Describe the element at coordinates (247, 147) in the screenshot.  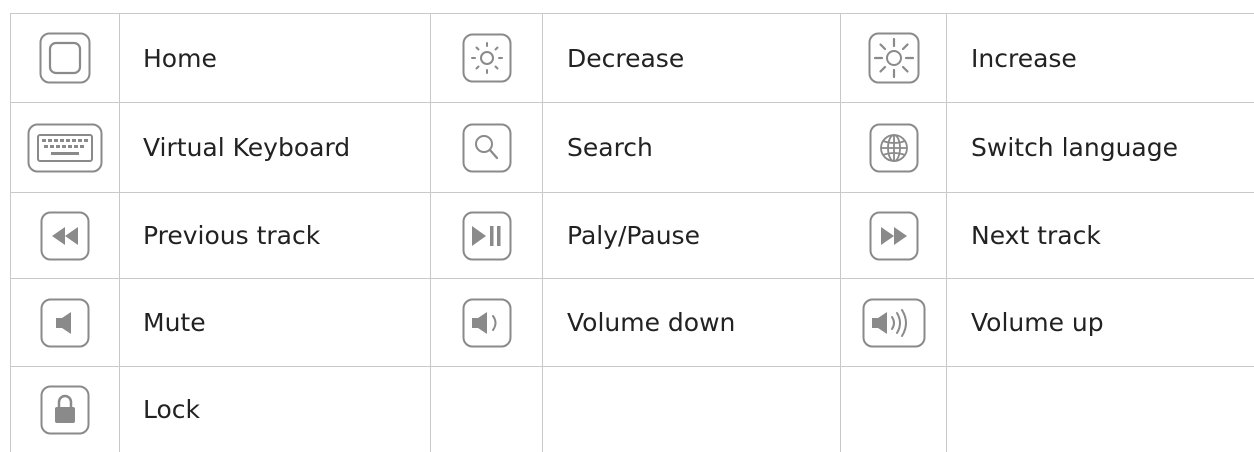
I see `virtual-keyboard-label: Virtual Keyboard` at that location.